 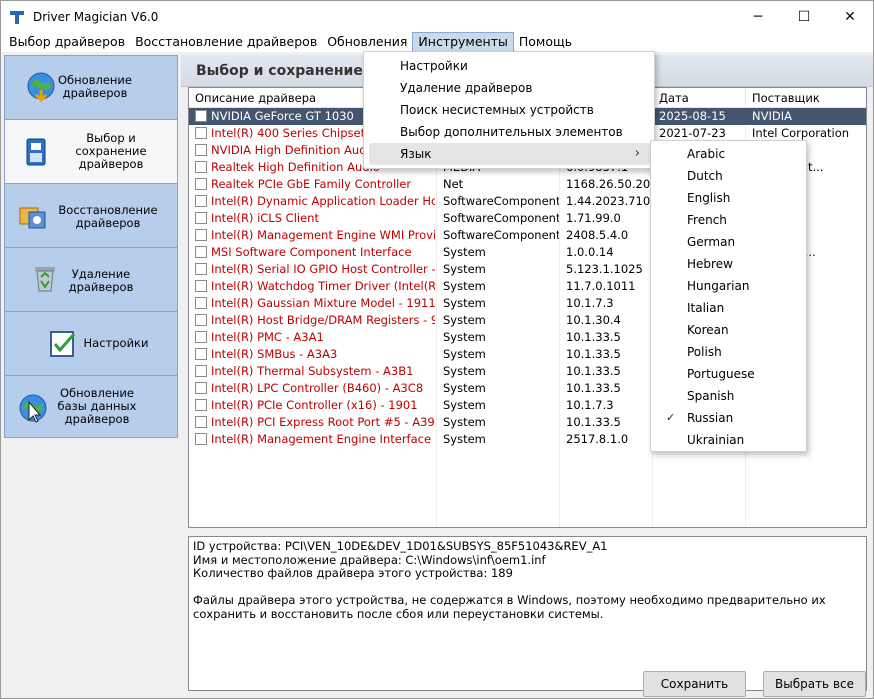 I want to click on menu-restore-drivers: Восстановление драйверов, so click(x=226, y=42).